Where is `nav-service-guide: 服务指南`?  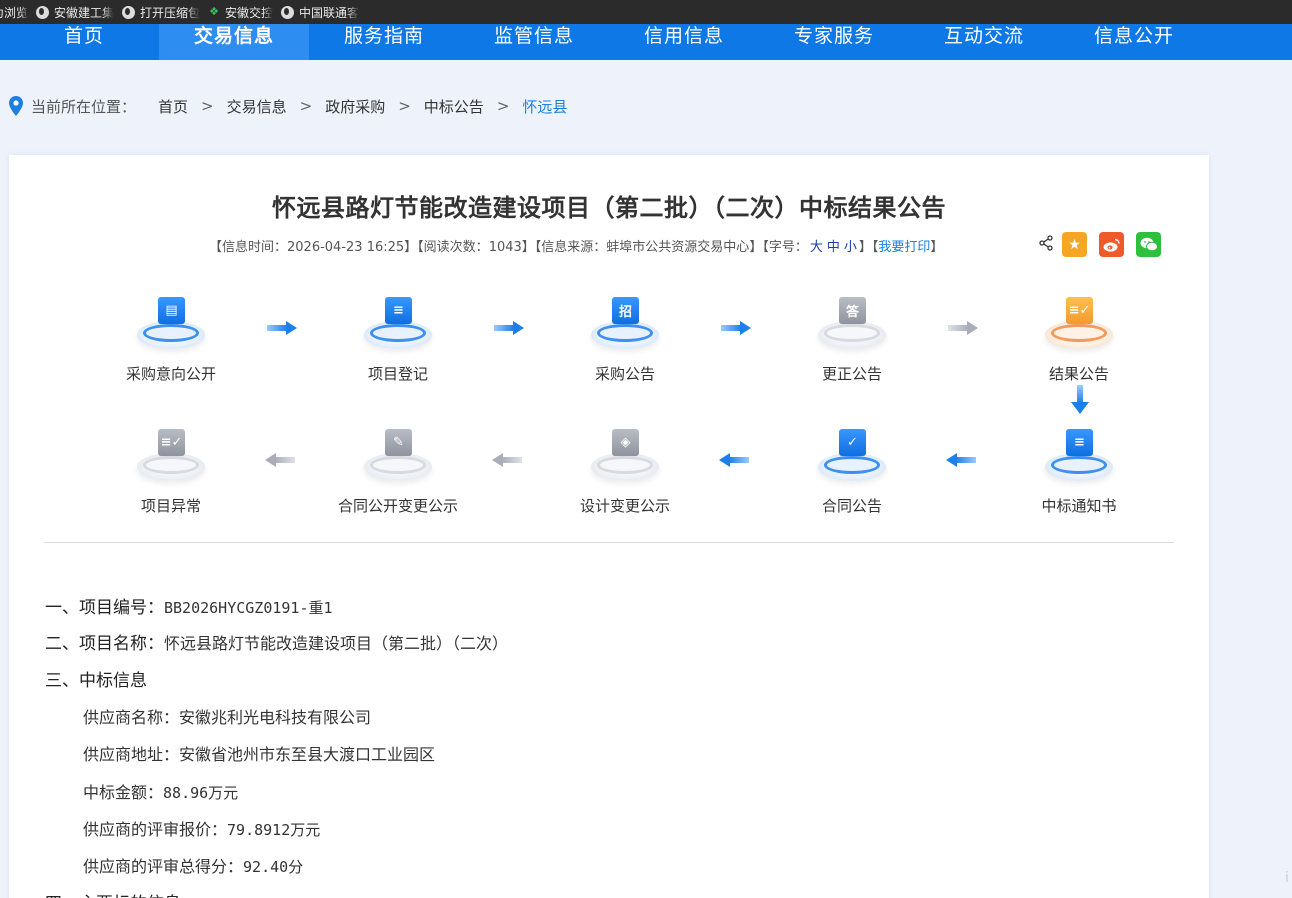 nav-service-guide: 服务指南 is located at coordinates (384, 42).